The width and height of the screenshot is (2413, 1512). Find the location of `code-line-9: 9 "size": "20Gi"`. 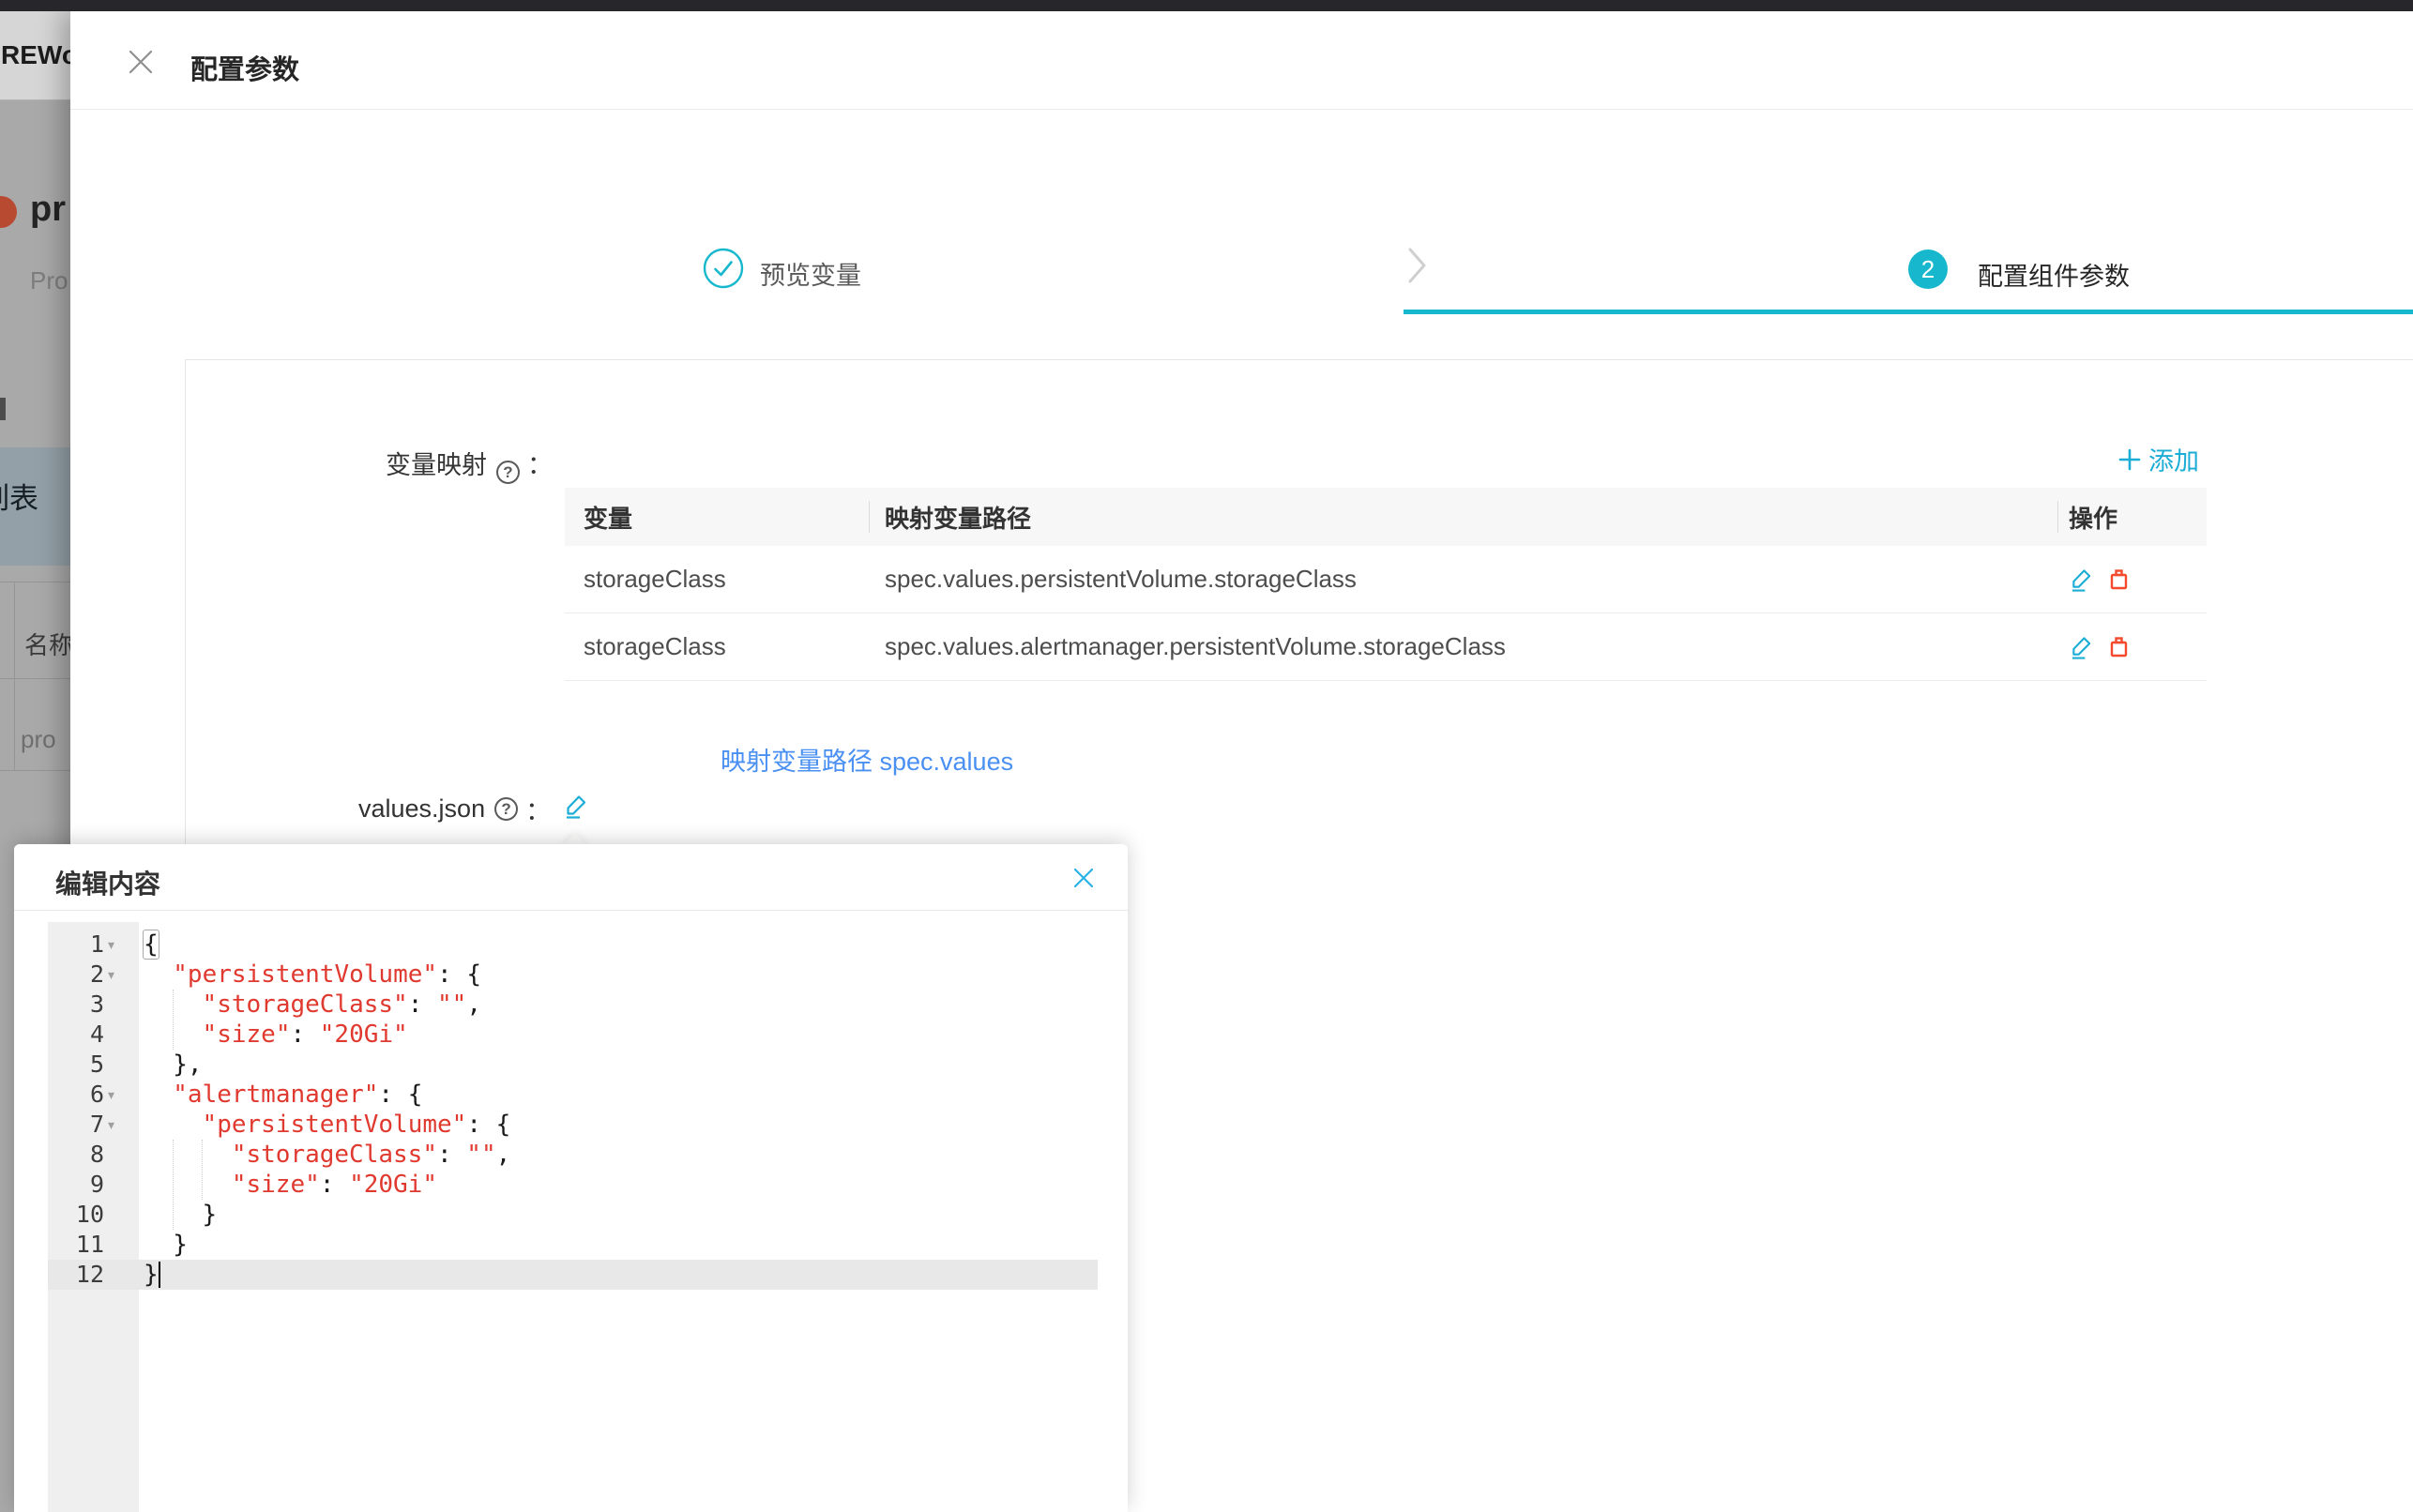

code-line-9: 9 "size": "20Gi" is located at coordinates (571, 1185).